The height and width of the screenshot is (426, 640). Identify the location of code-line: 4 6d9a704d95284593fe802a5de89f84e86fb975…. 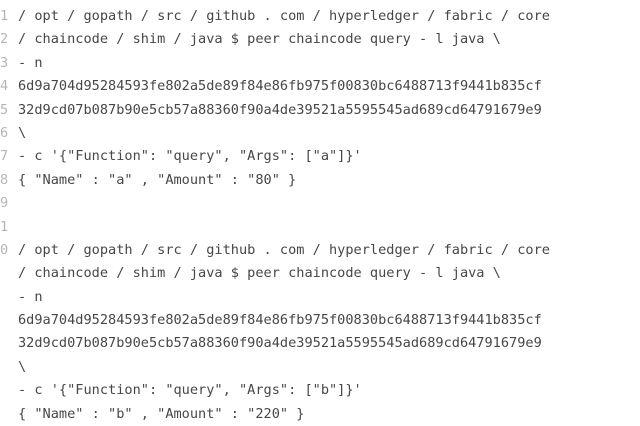
(320, 86).